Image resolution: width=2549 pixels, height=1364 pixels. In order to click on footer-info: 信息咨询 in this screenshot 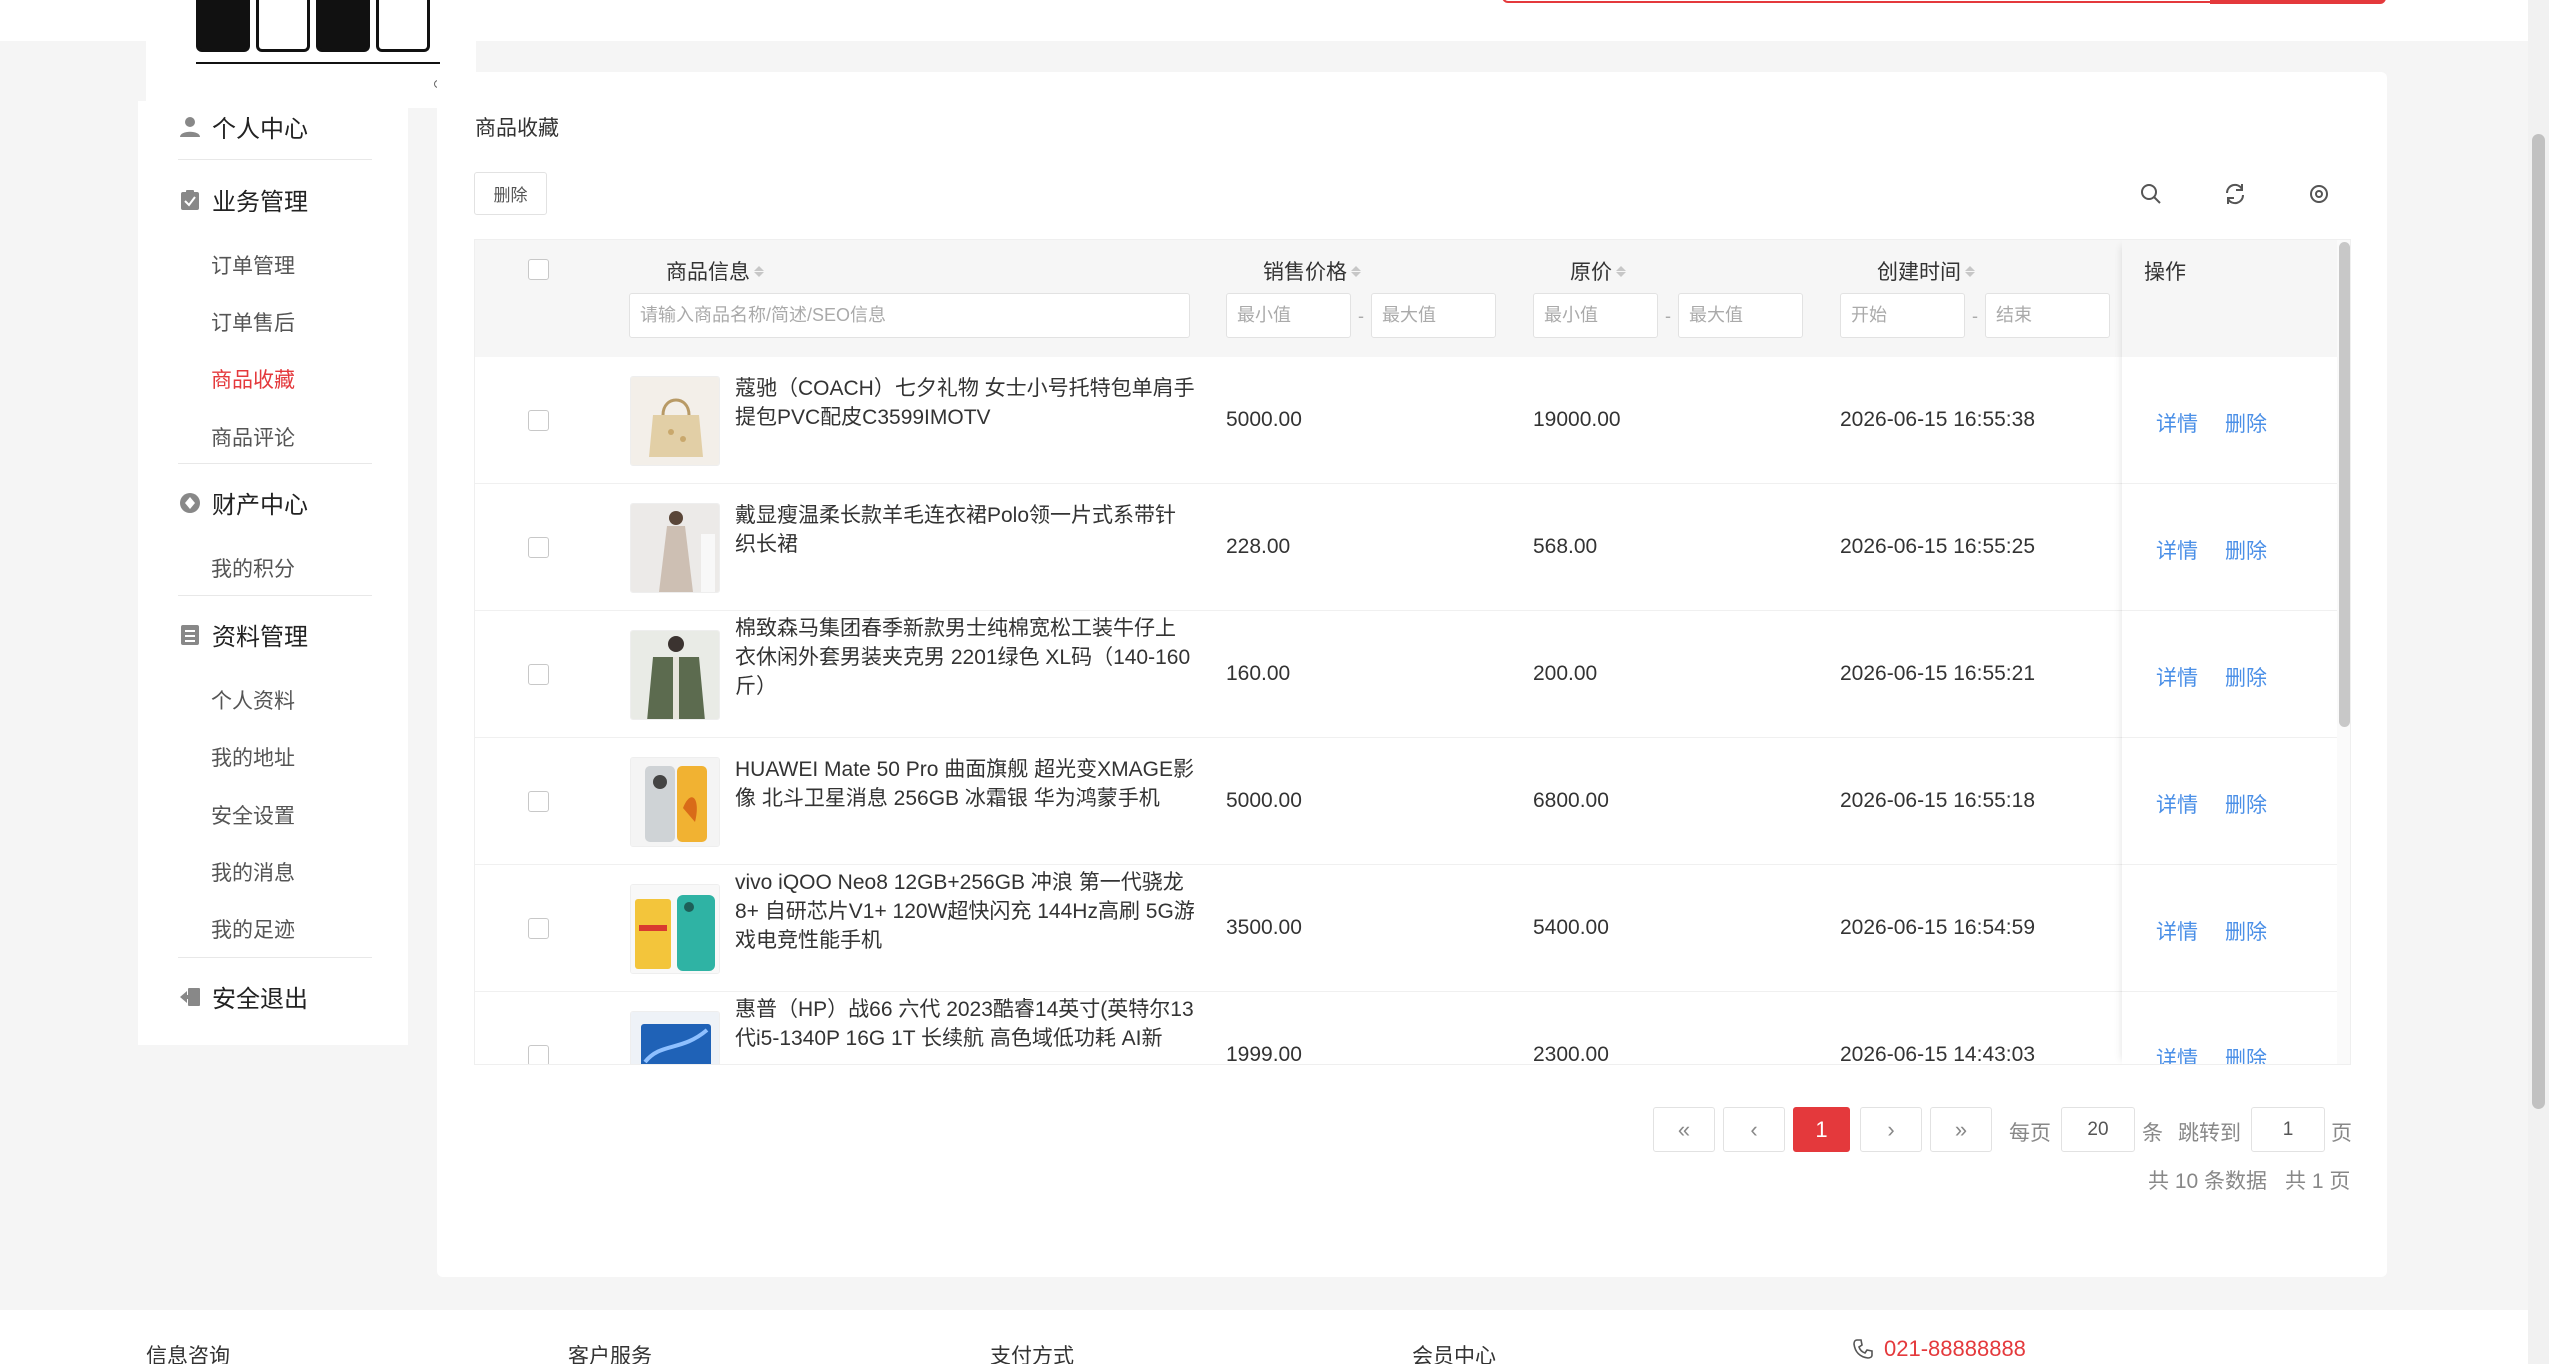, I will do `click(188, 1352)`.